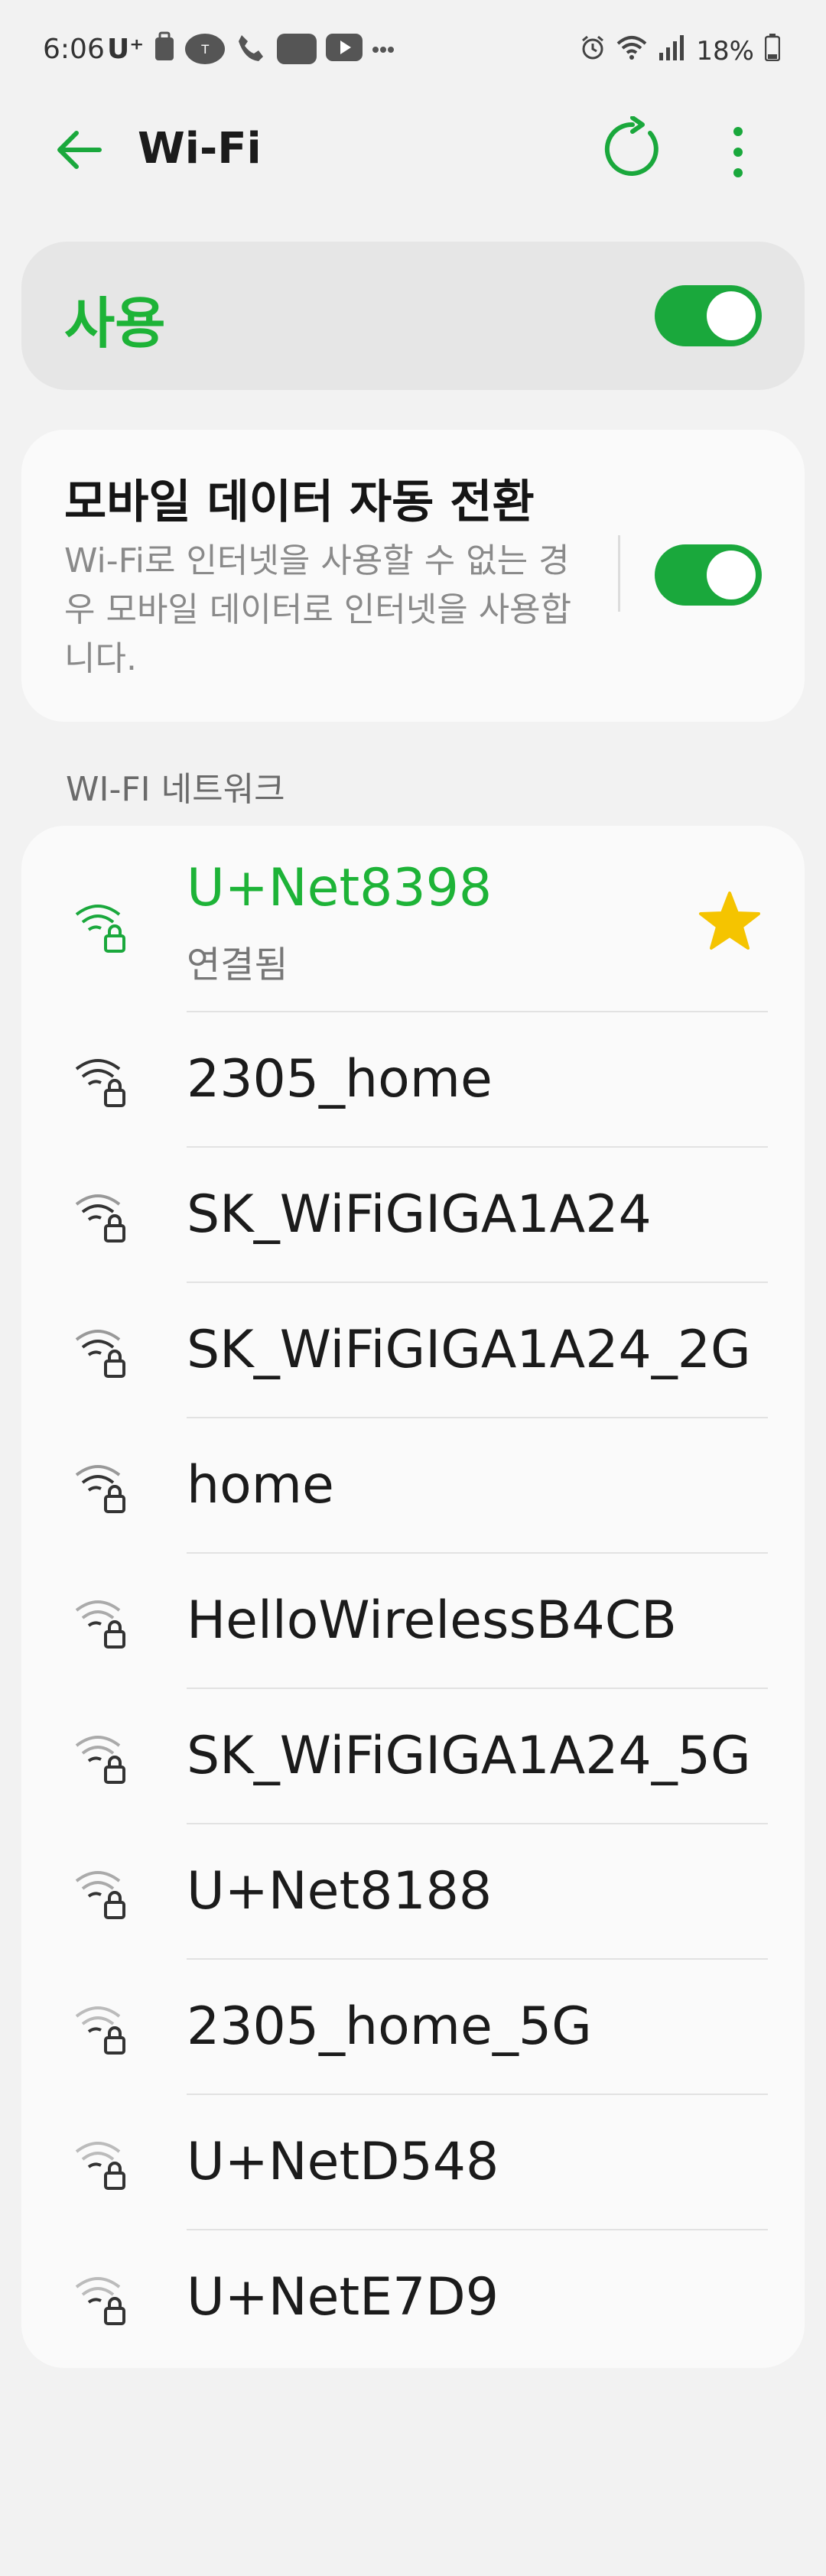  Describe the element at coordinates (725, 51) in the screenshot. I see `battery-percent: 18%` at that location.